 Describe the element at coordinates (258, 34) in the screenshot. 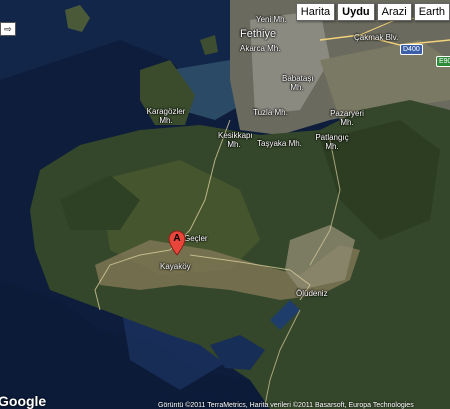

I see `place-label-fethiye: Fethiye` at that location.